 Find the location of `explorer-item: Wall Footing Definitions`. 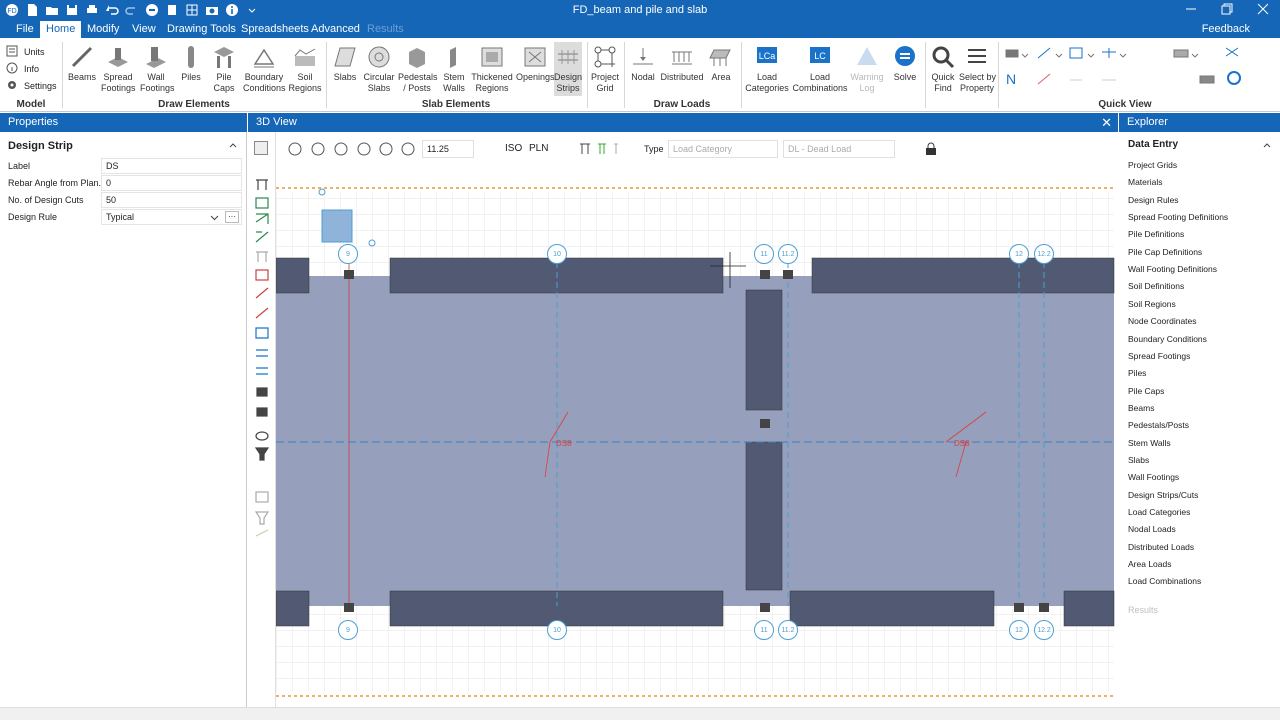

explorer-item: Wall Footing Definitions is located at coordinates (1172, 269).